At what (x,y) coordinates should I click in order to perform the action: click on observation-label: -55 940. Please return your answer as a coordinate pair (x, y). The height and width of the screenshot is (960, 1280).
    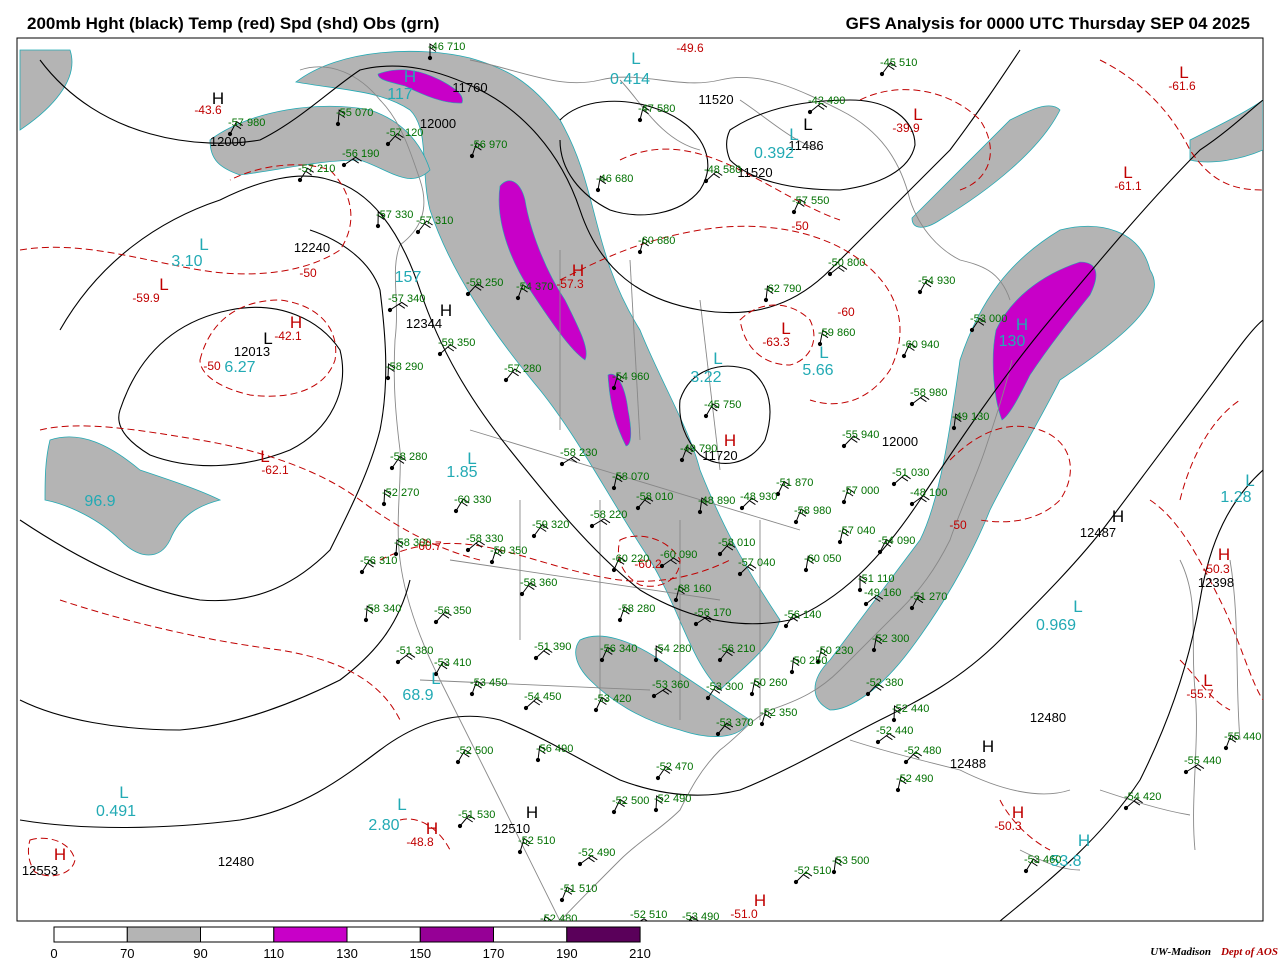
    Looking at the image, I should click on (860, 435).